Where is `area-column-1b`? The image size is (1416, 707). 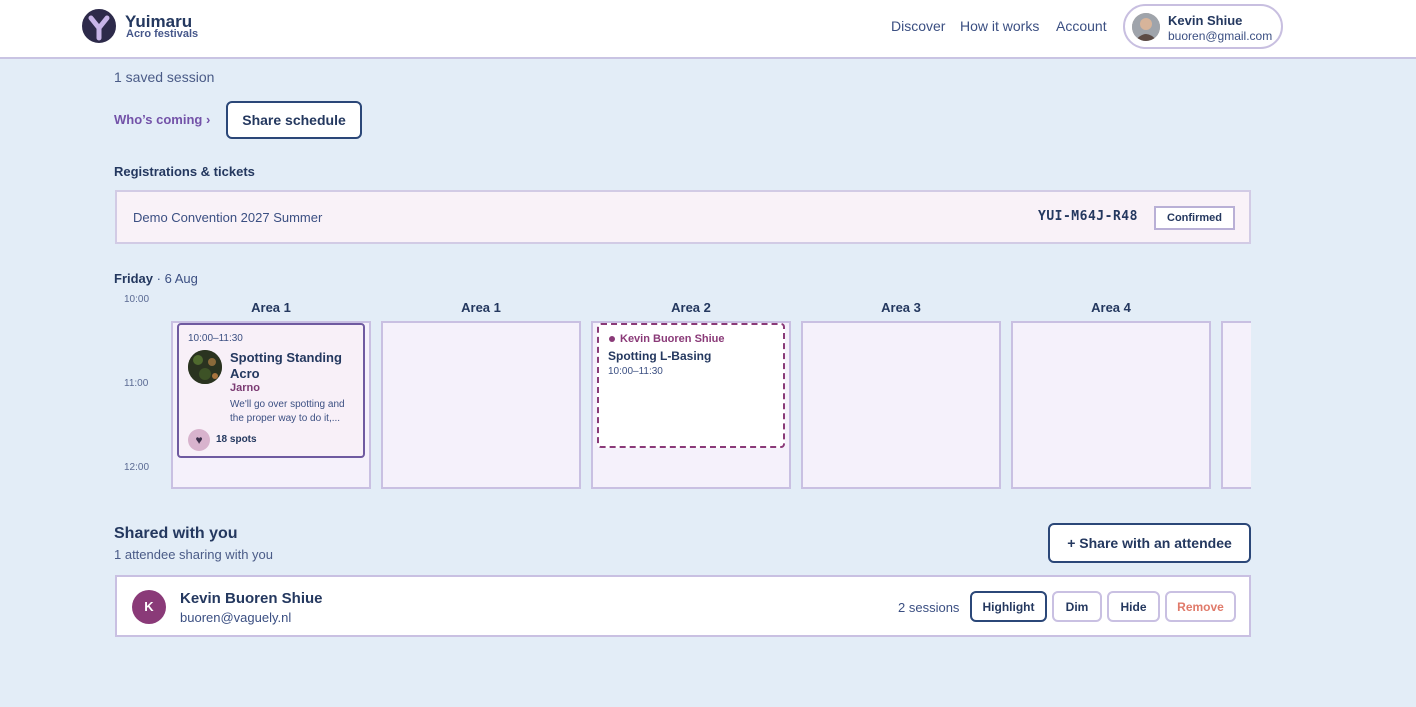
area-column-1b is located at coordinates (481, 405).